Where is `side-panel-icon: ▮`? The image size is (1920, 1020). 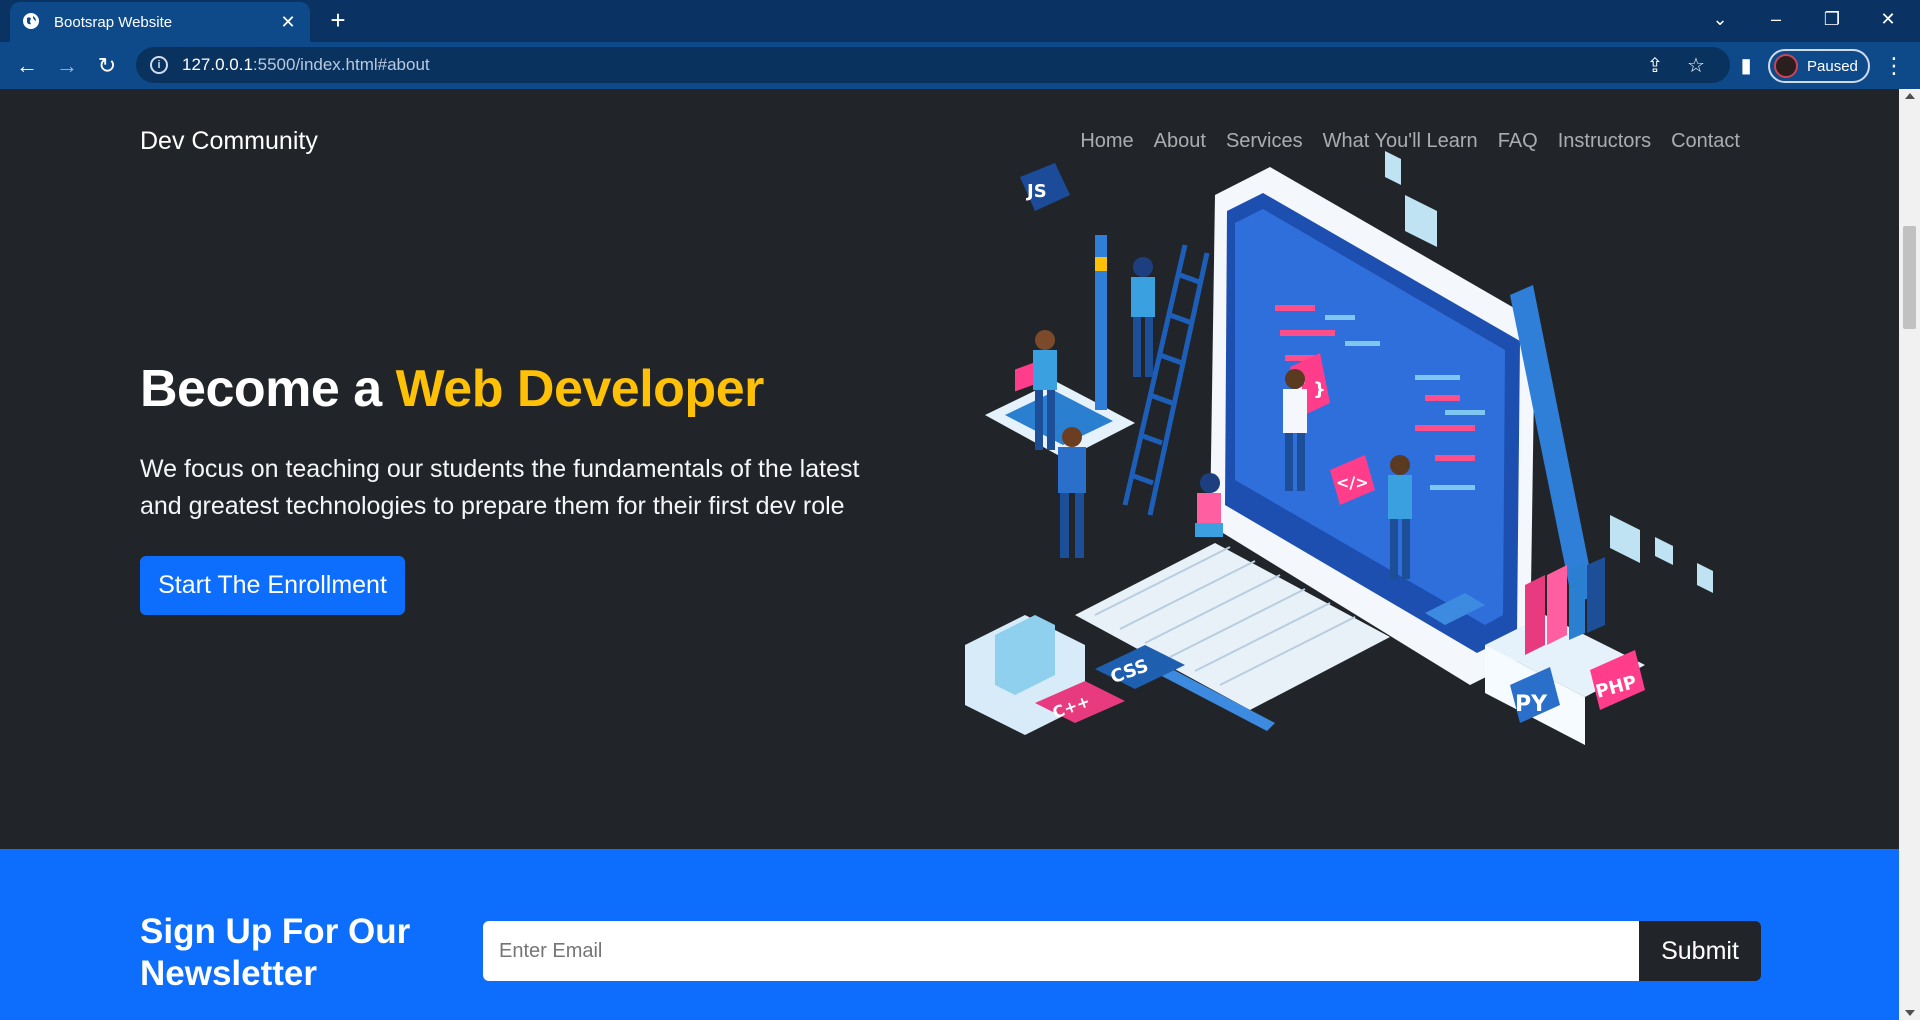 side-panel-icon: ▮ is located at coordinates (1746, 66).